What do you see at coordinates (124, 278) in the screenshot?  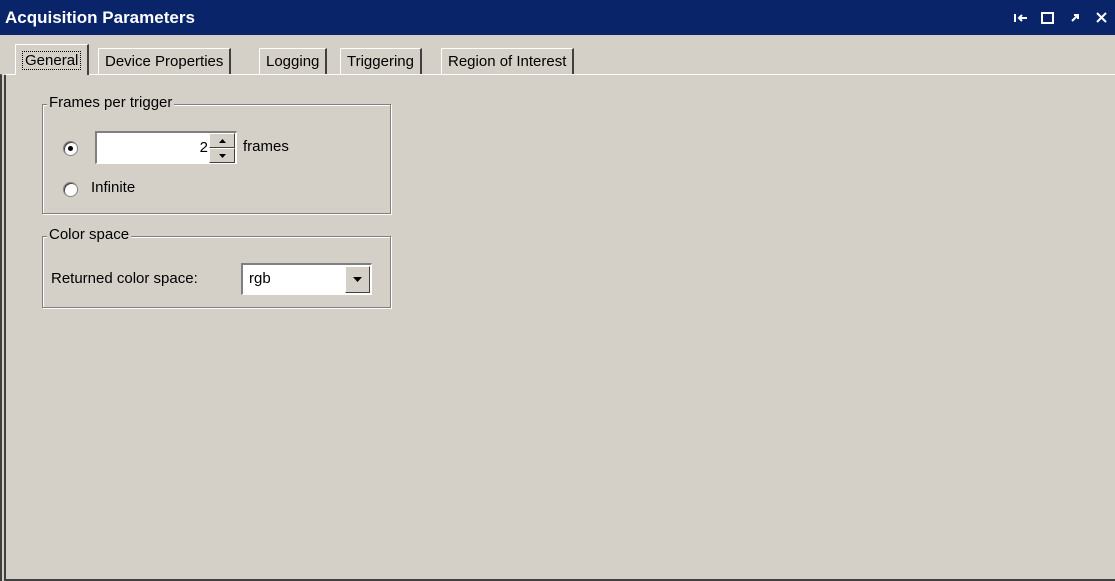 I see `returned-color-space-label: Returned color space:` at bounding box center [124, 278].